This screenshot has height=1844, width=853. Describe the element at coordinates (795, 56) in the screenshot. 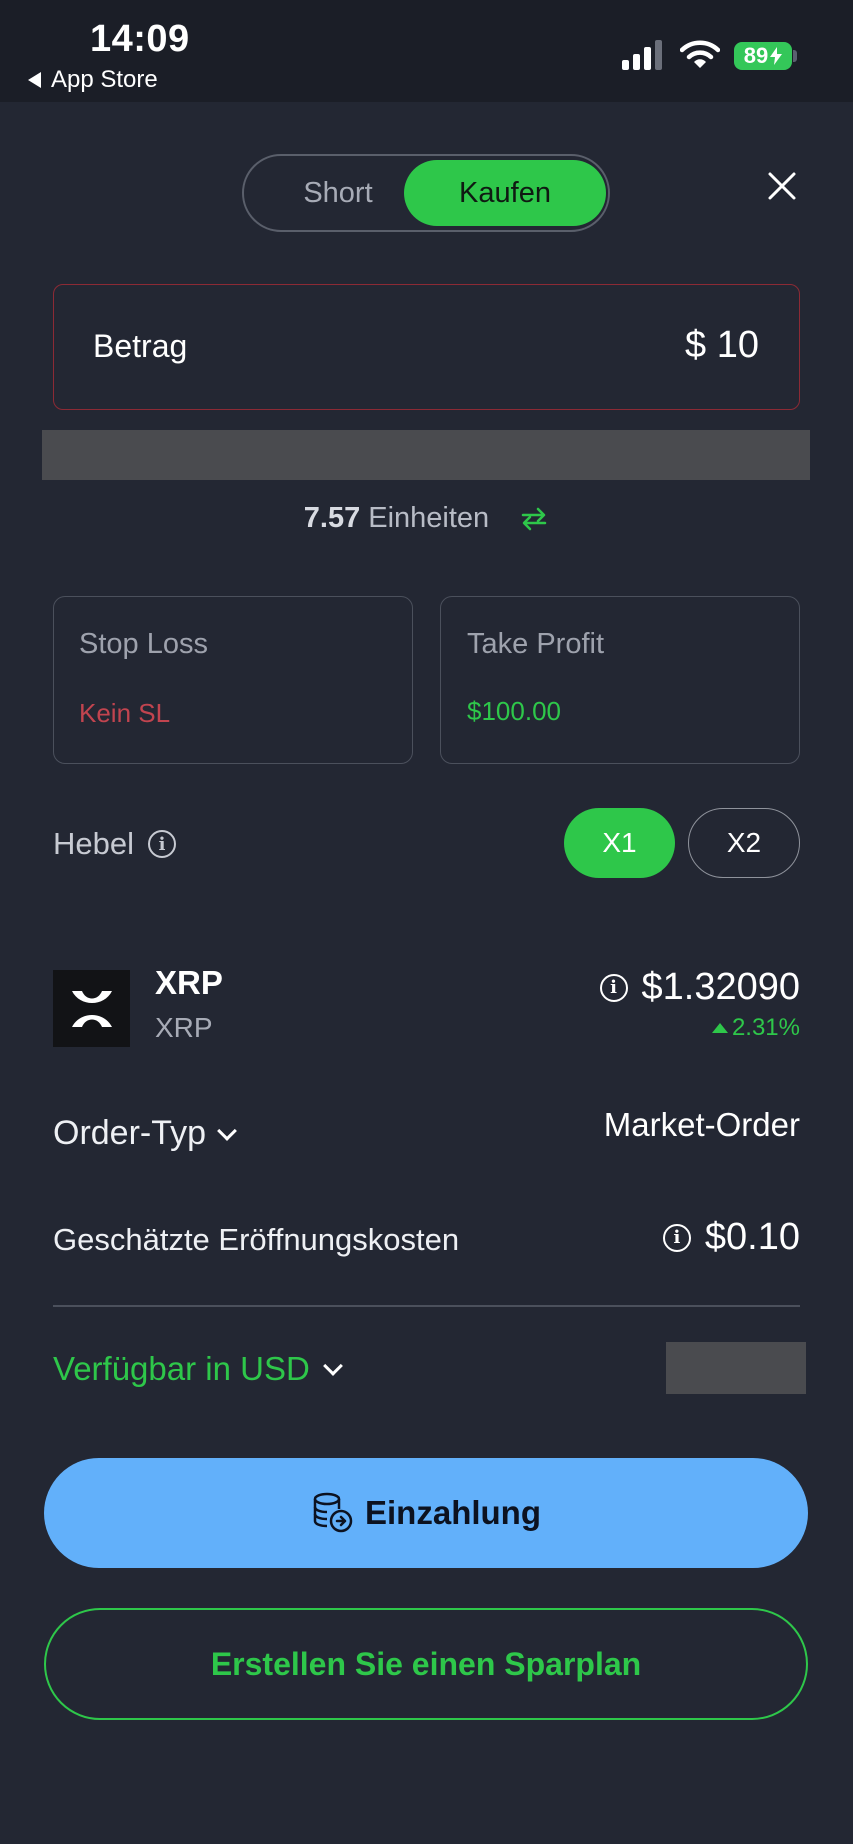

I see `battery-nub` at that location.